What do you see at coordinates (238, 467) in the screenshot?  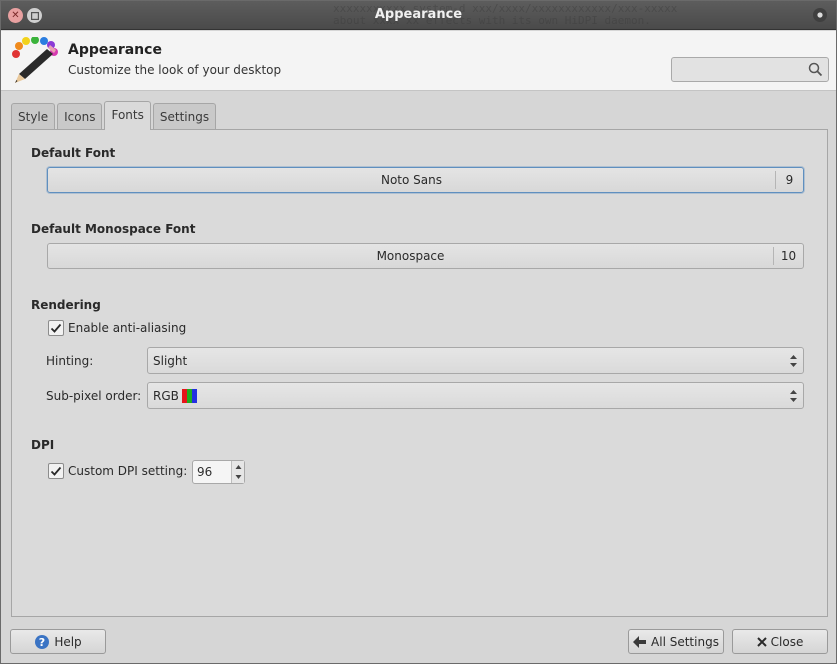 I see `spin-up-icon` at bounding box center [238, 467].